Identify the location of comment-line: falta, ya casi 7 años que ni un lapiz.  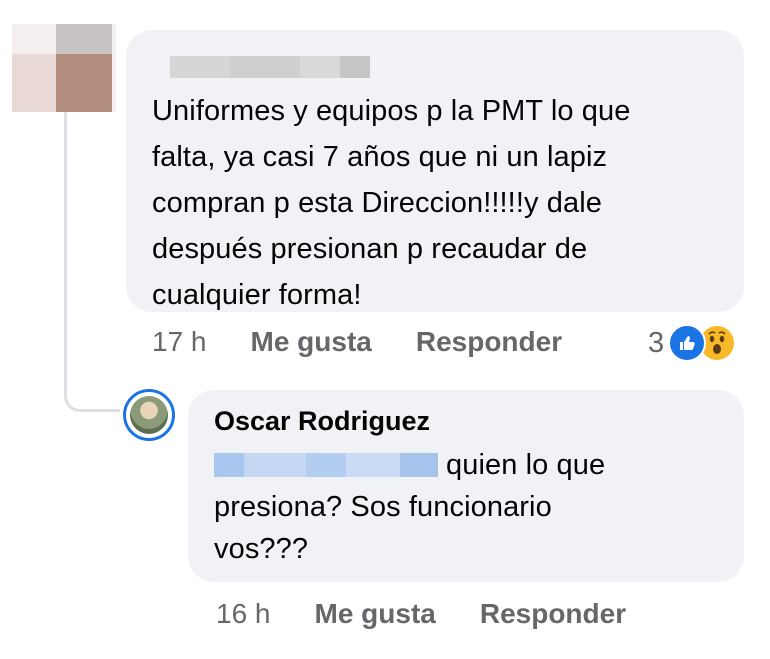
(380, 157).